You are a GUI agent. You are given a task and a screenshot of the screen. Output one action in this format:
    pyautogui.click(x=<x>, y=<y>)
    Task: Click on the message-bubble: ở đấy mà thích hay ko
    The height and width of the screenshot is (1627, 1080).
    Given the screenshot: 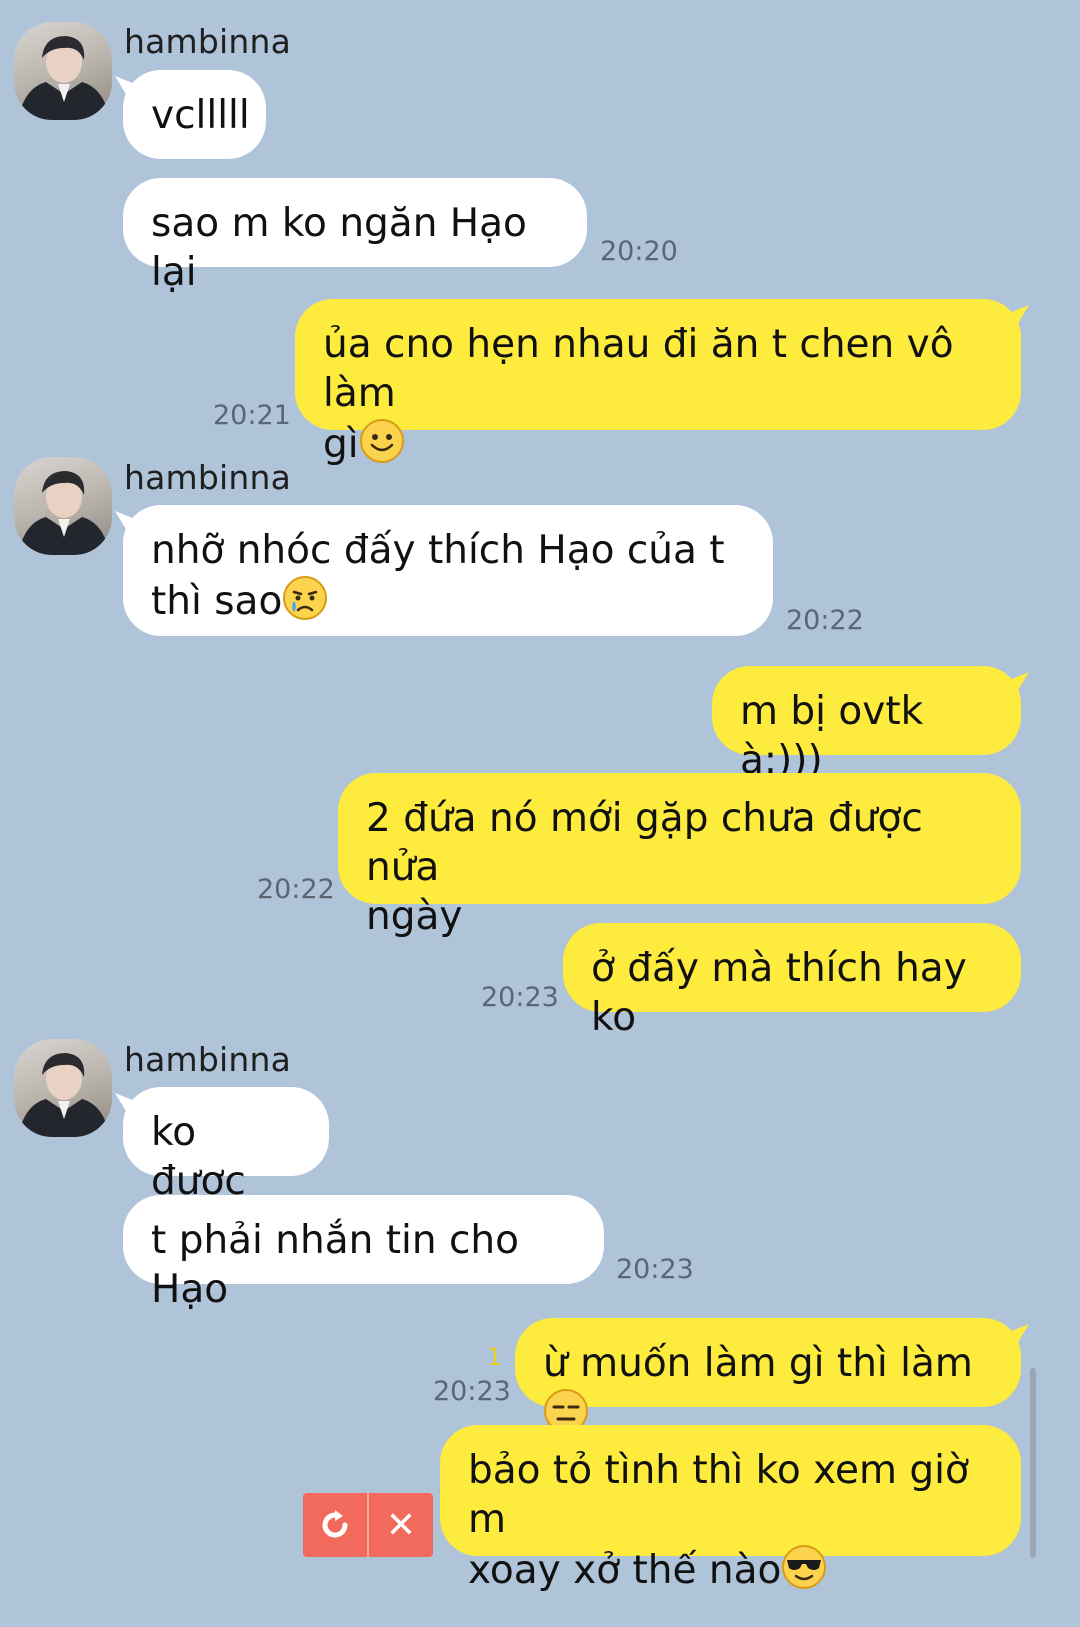 What is the action you would take?
    pyautogui.click(x=792, y=981)
    